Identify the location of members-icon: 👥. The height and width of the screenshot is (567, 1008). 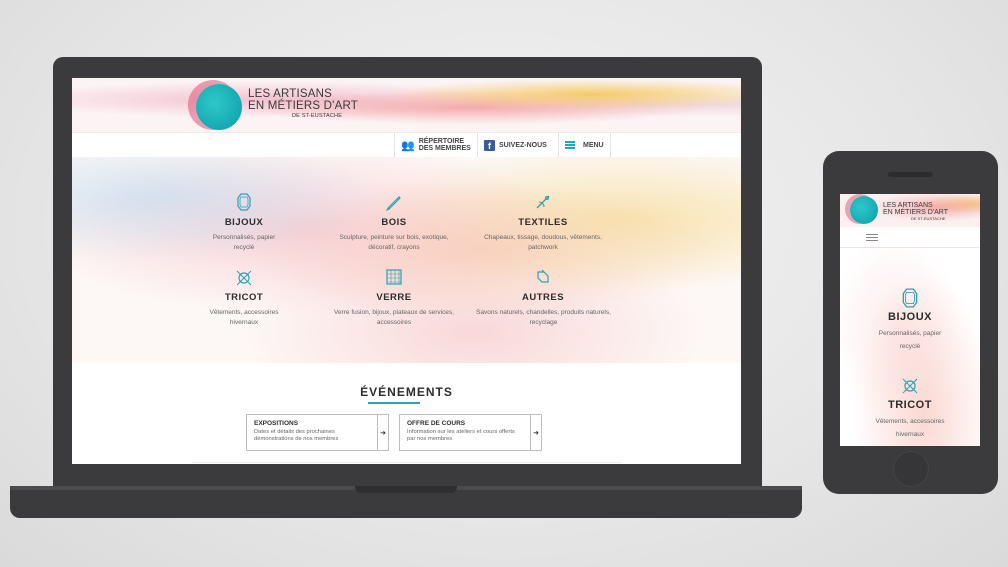
(408, 145).